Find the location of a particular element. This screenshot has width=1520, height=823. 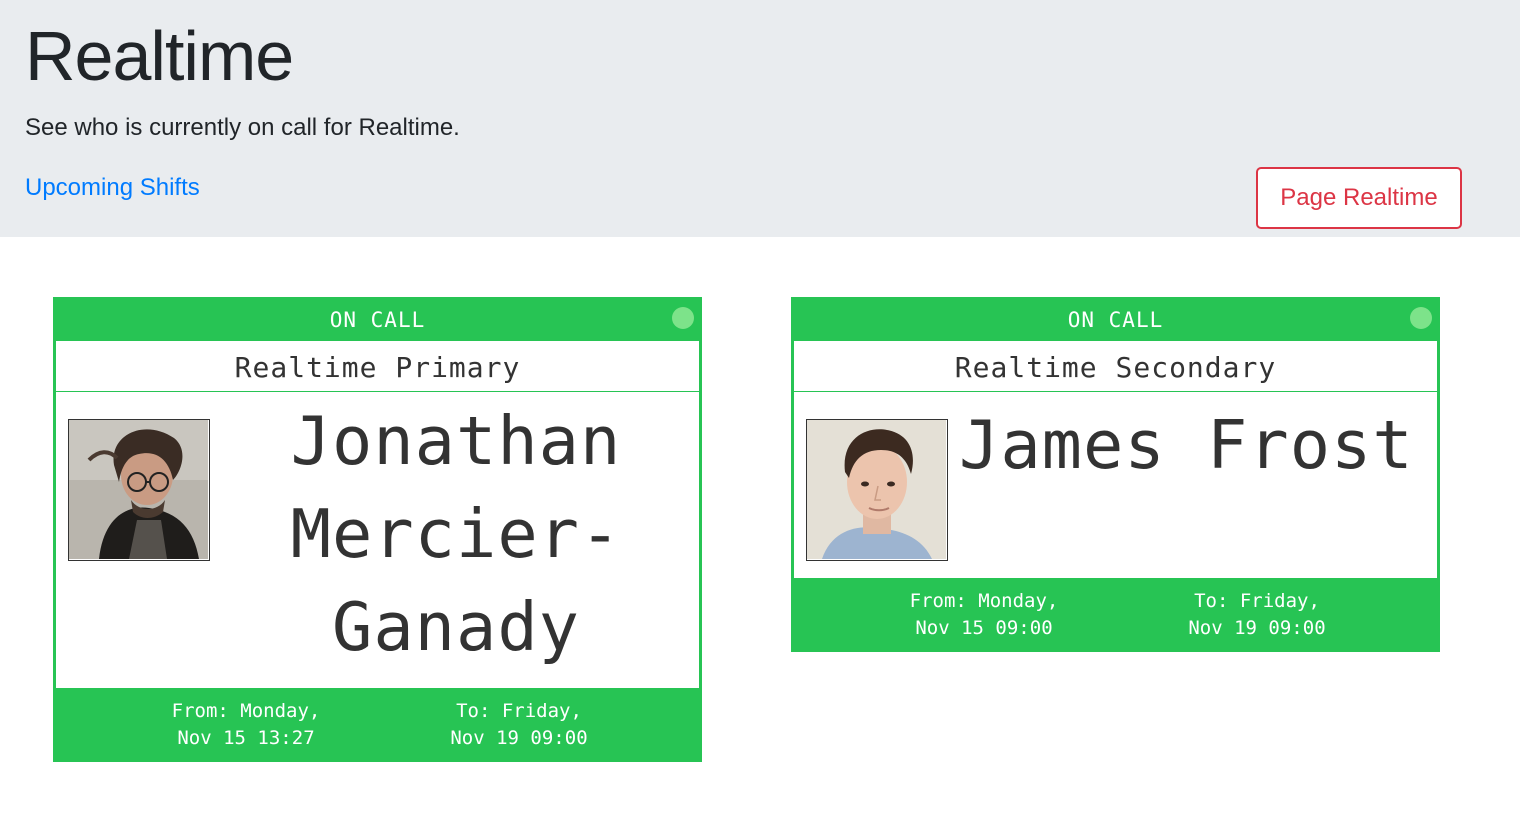

card-body: Realtime Secondary James Frost is located at coordinates (1115, 459).